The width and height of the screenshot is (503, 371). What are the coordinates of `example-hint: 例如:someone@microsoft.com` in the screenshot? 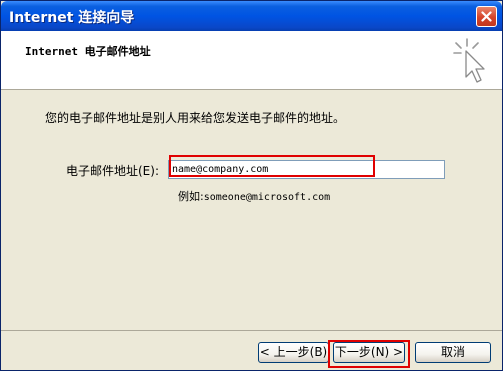 It's located at (254, 196).